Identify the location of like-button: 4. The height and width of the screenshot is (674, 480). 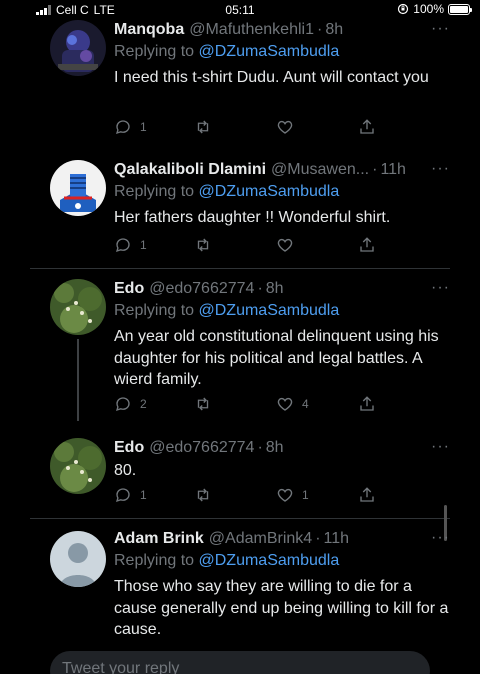
(292, 404).